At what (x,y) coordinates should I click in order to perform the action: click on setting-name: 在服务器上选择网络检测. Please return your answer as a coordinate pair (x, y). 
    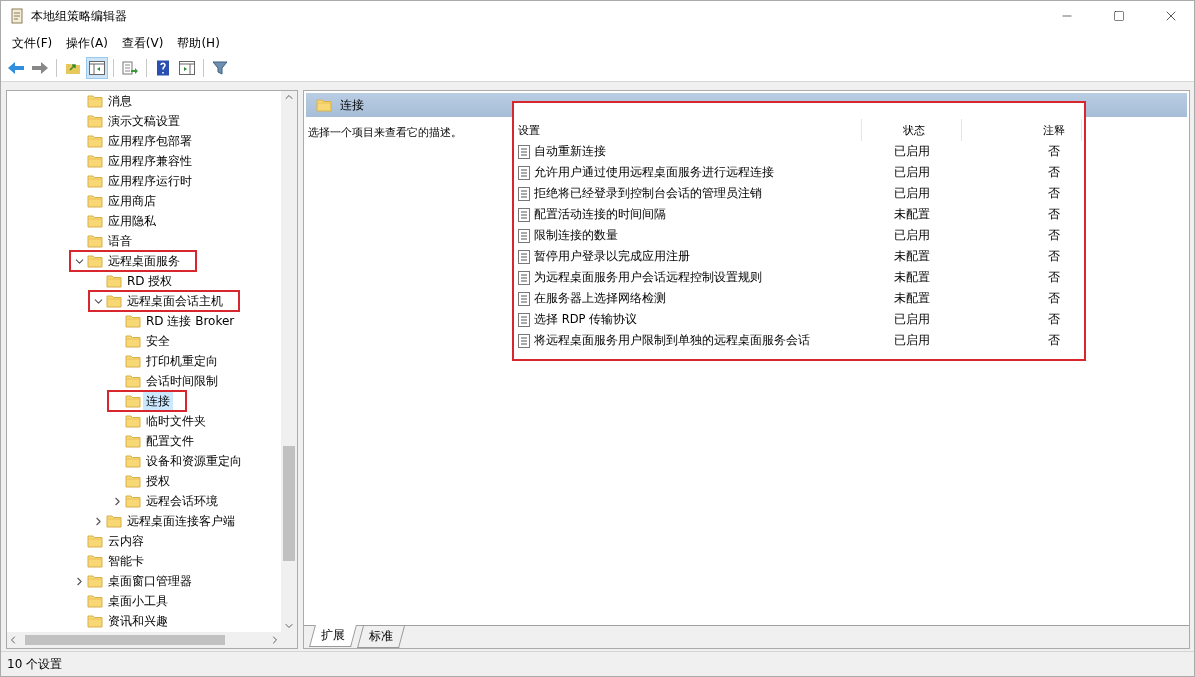
    Looking at the image, I should click on (600, 298).